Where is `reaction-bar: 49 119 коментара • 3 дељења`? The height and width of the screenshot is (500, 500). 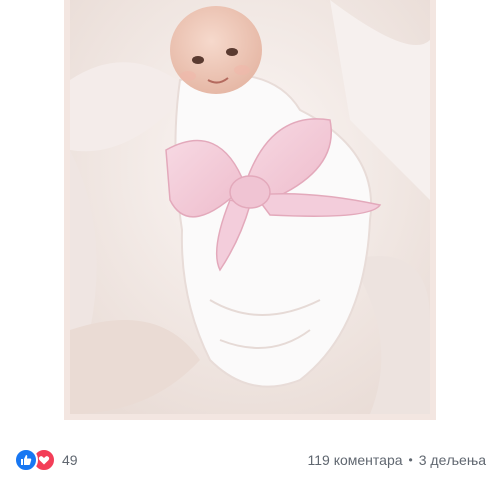
reaction-bar: 49 119 коментара • 3 дељења is located at coordinates (250, 460).